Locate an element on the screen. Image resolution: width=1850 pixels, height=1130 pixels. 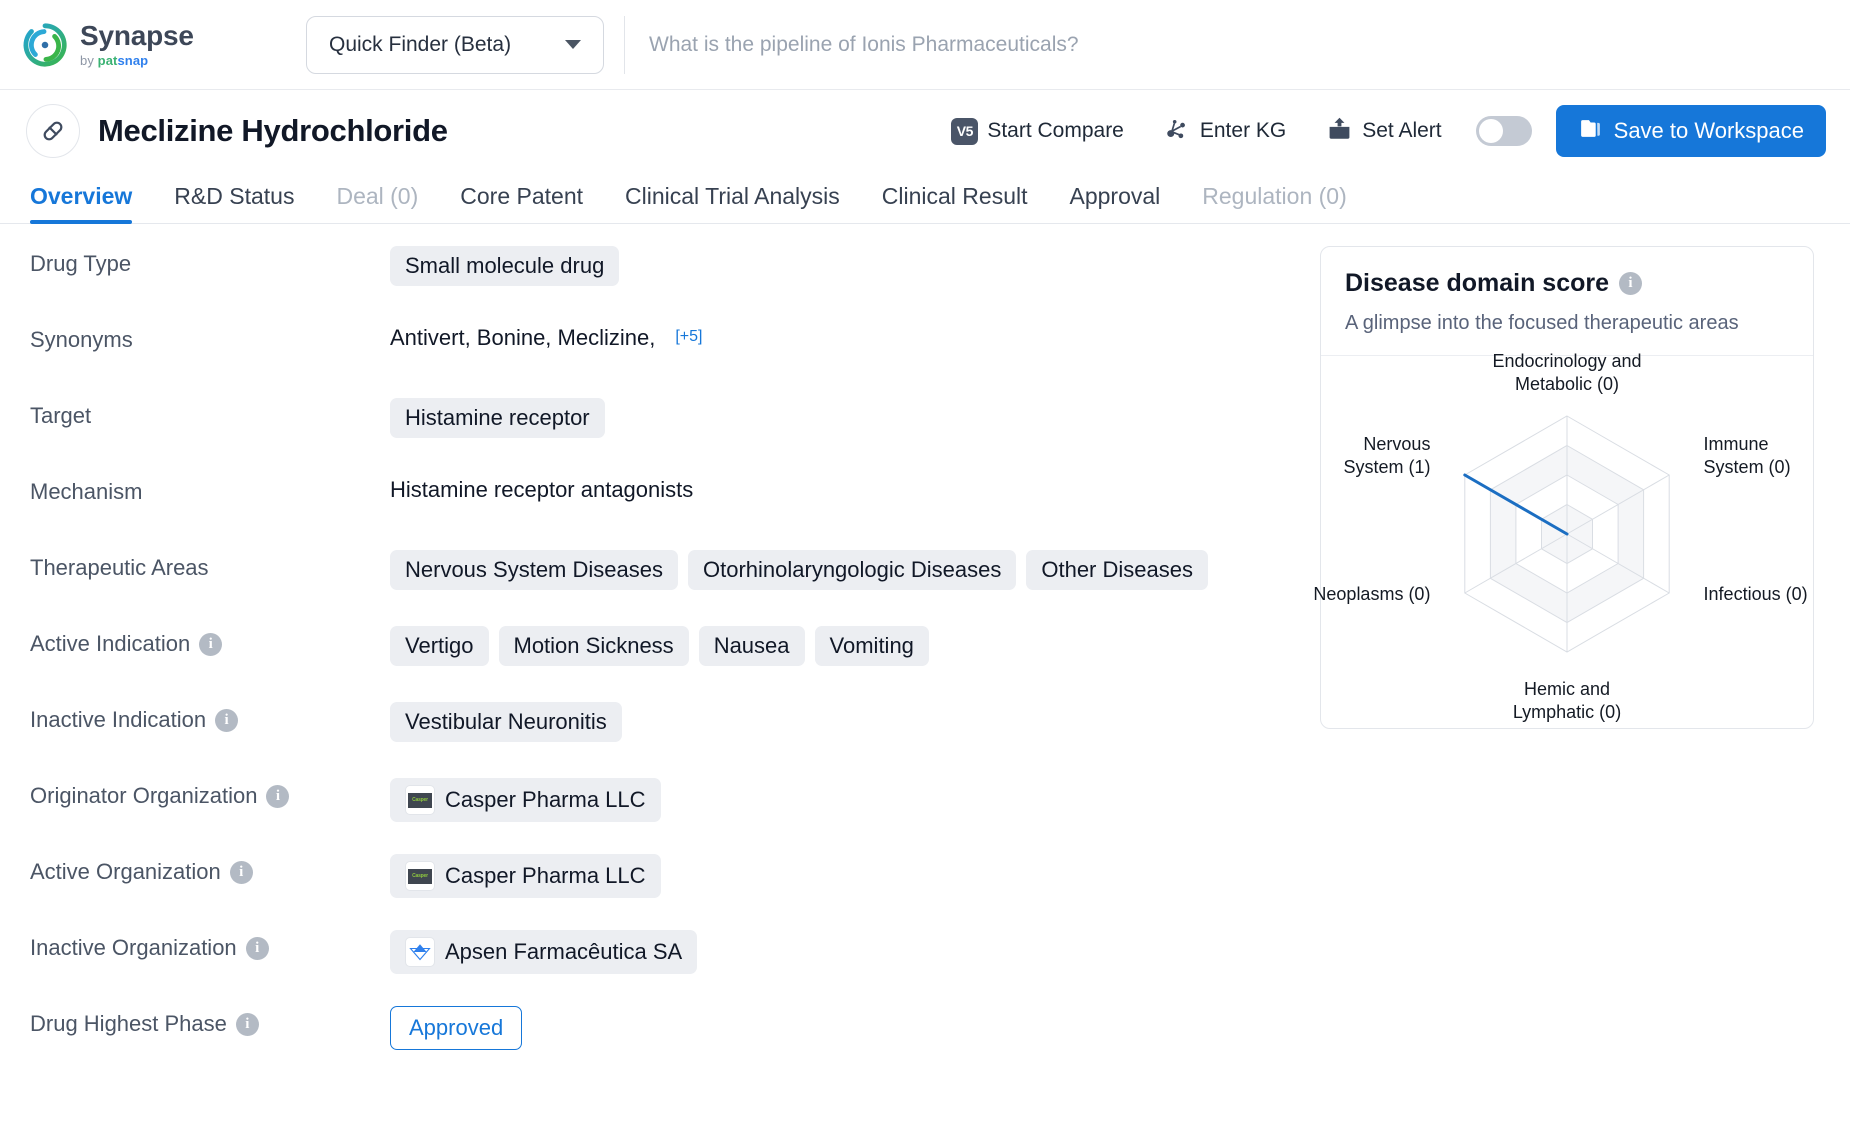
field-label: Inactive Indication i is located at coordinates (210, 717).